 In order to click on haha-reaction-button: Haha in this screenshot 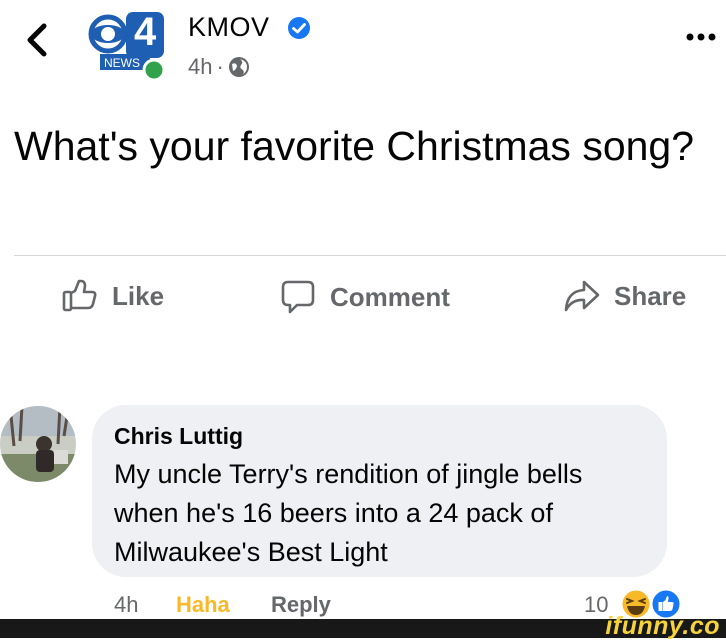, I will do `click(203, 605)`.